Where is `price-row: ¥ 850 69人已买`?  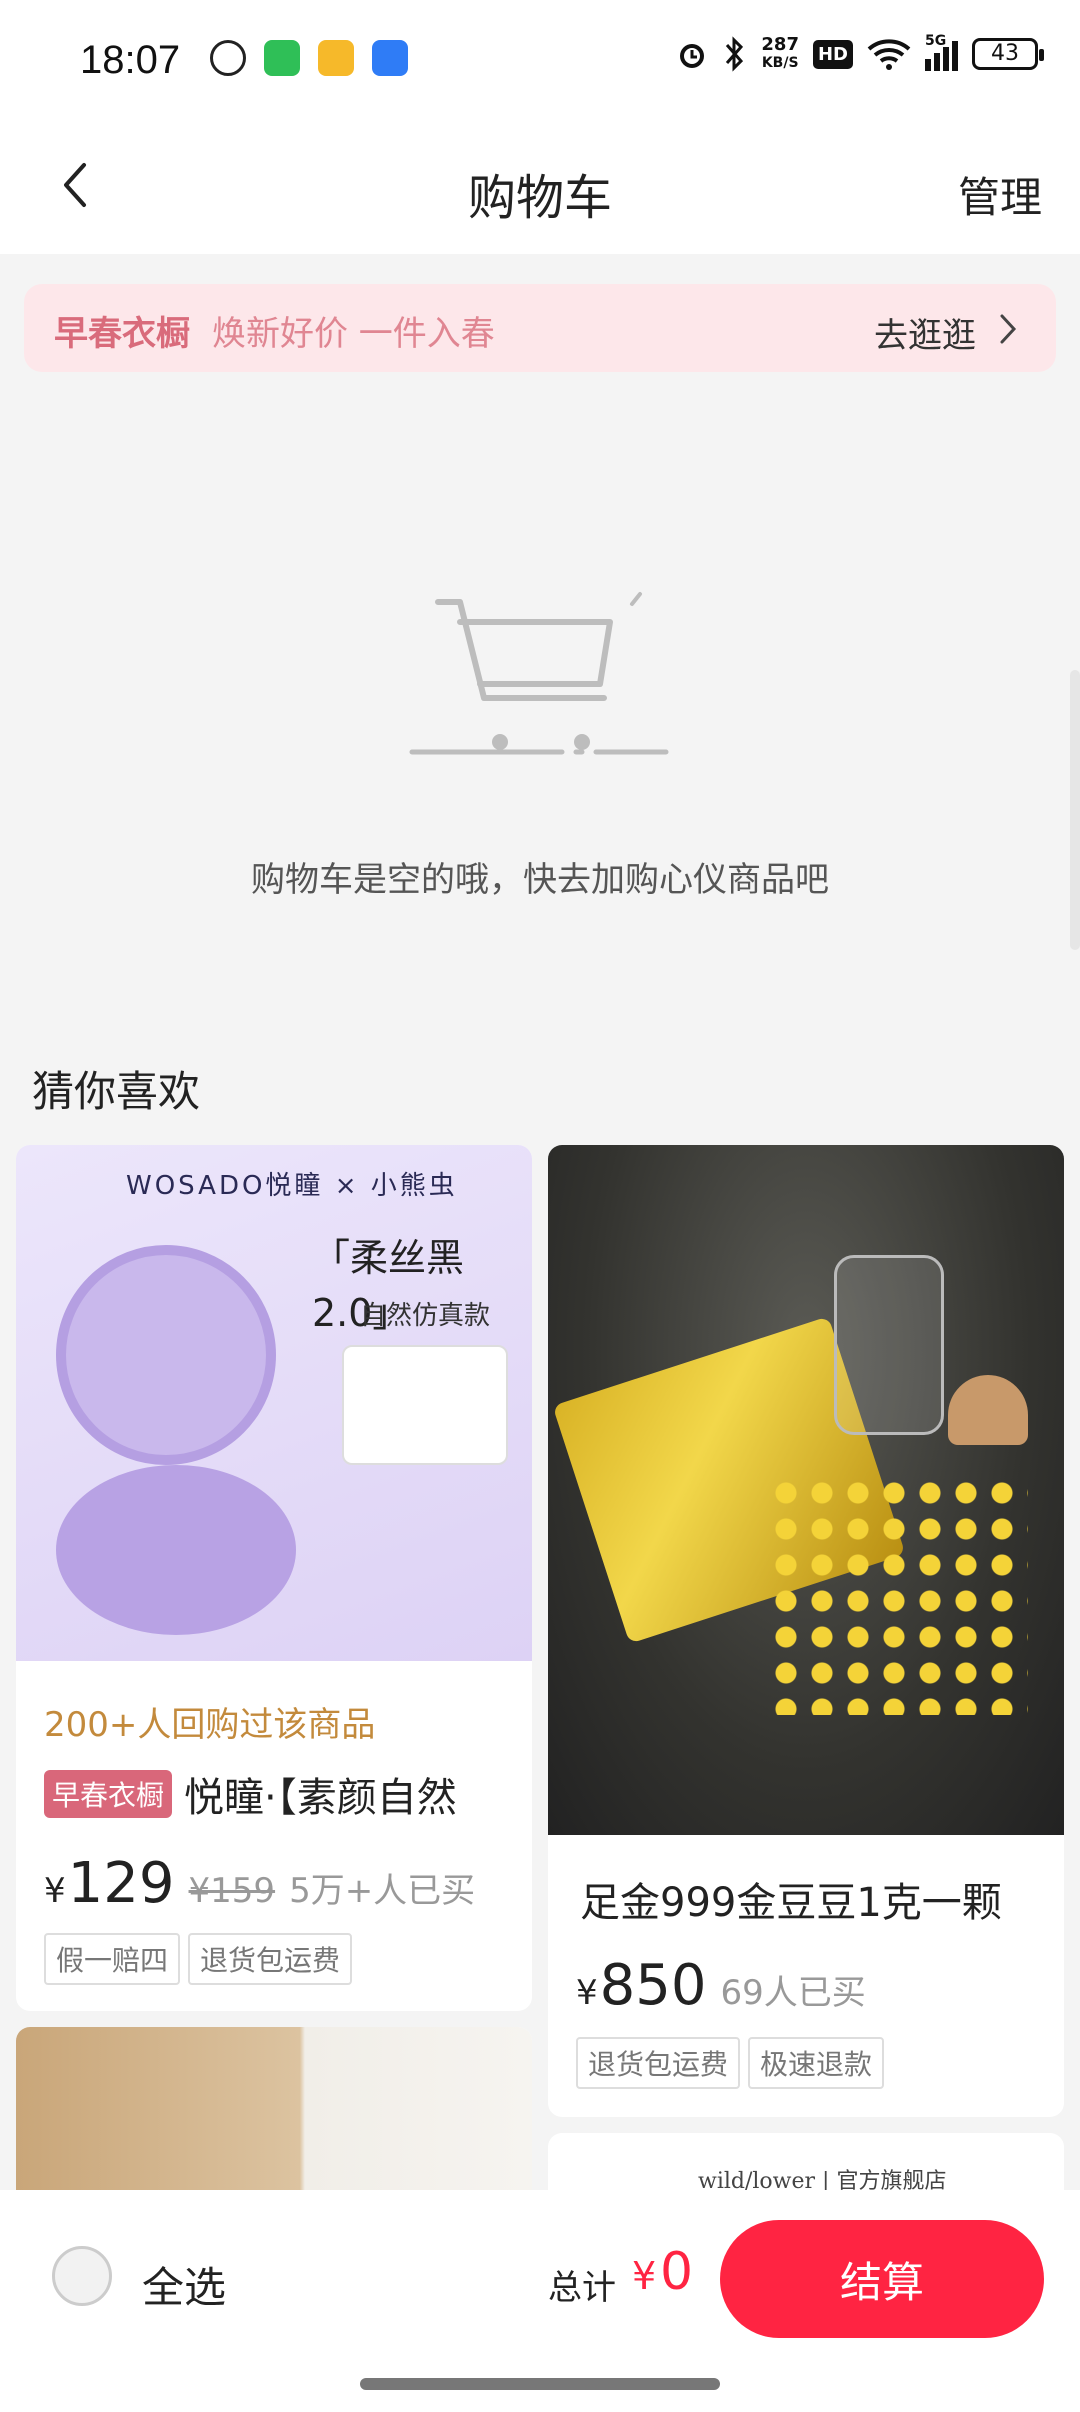
price-row: ¥ 850 69人已买 is located at coordinates (721, 1985).